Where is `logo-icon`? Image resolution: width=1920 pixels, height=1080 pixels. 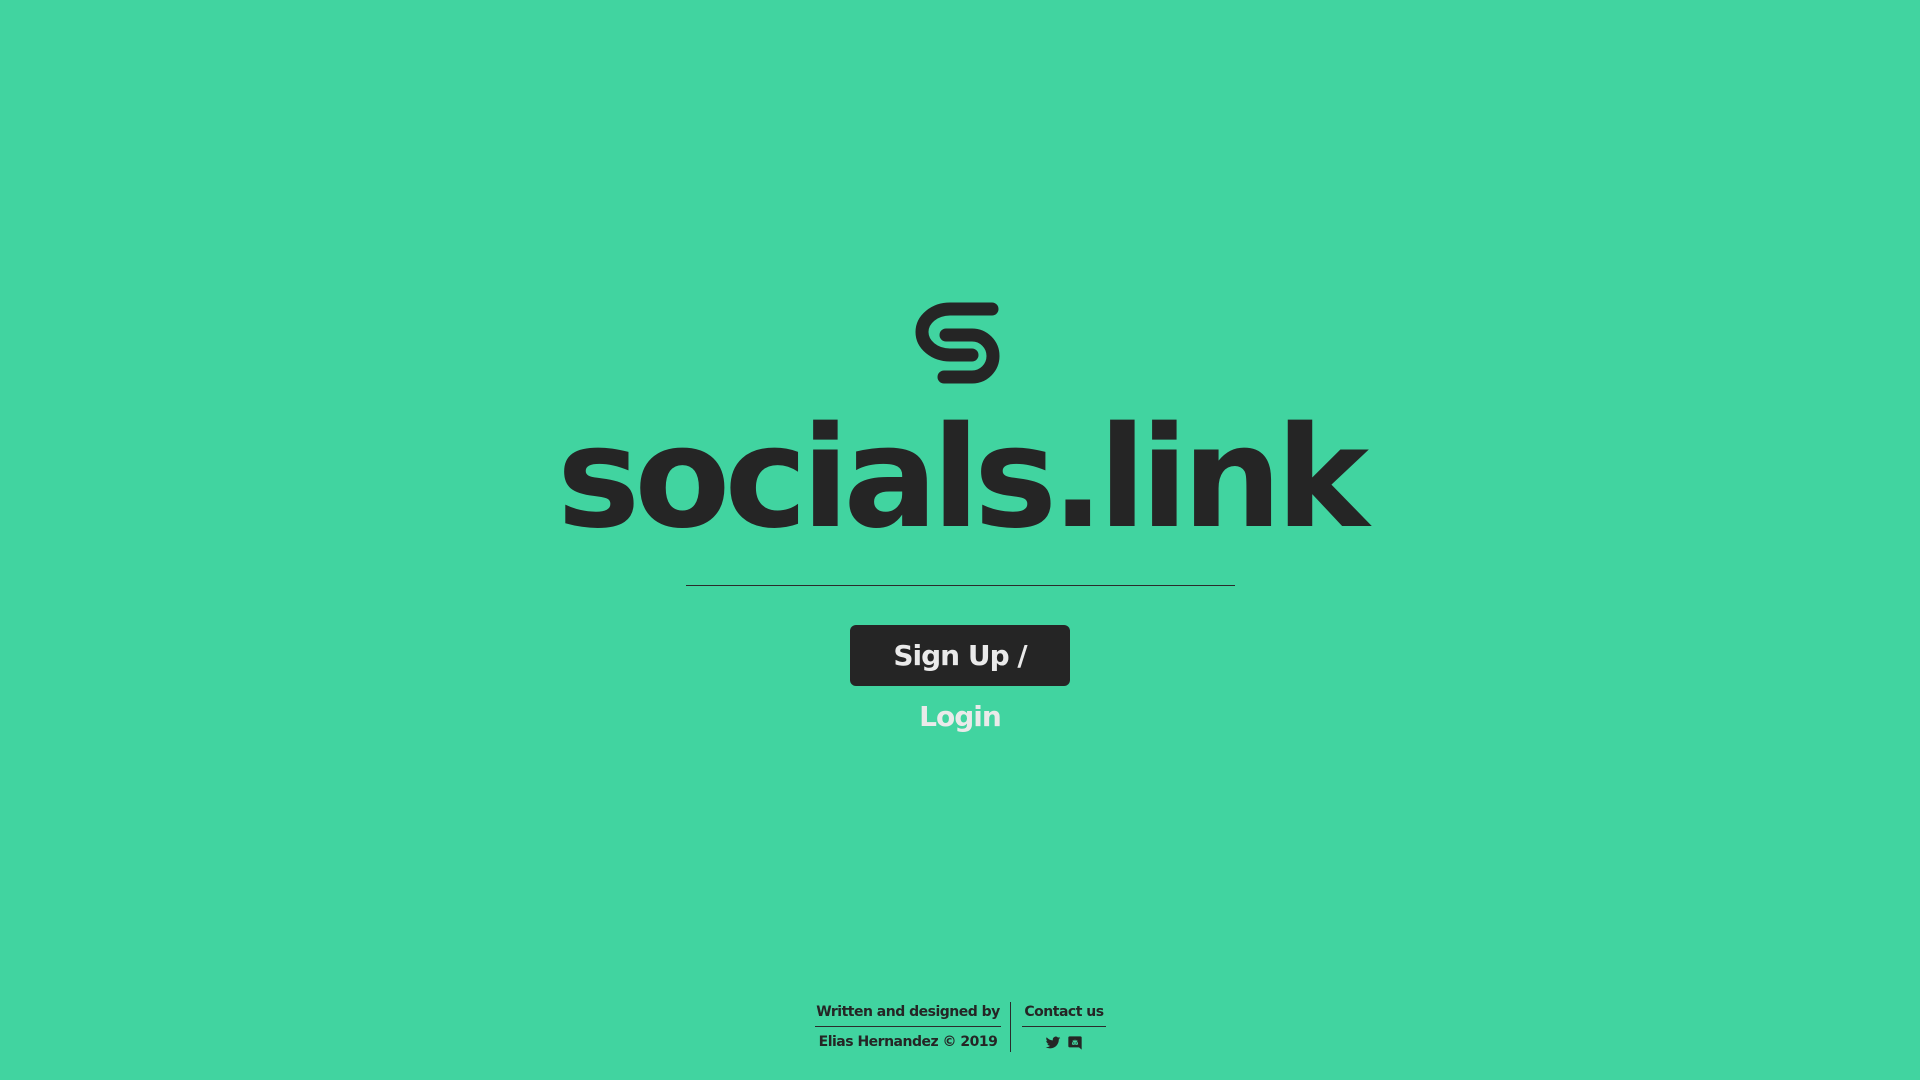 logo-icon is located at coordinates (960, 342).